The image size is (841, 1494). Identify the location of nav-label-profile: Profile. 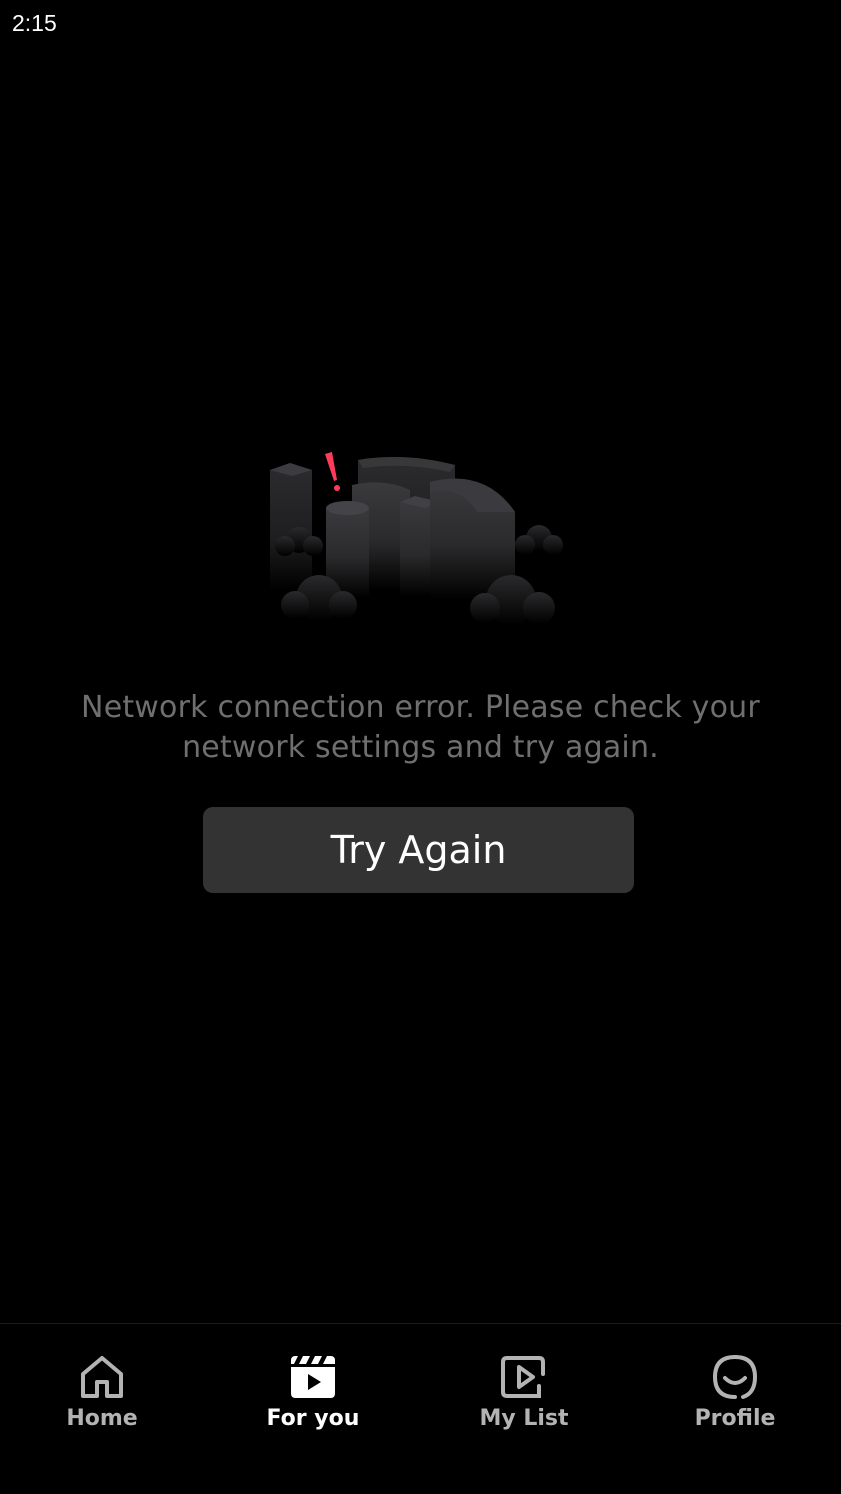
(735, 1418).